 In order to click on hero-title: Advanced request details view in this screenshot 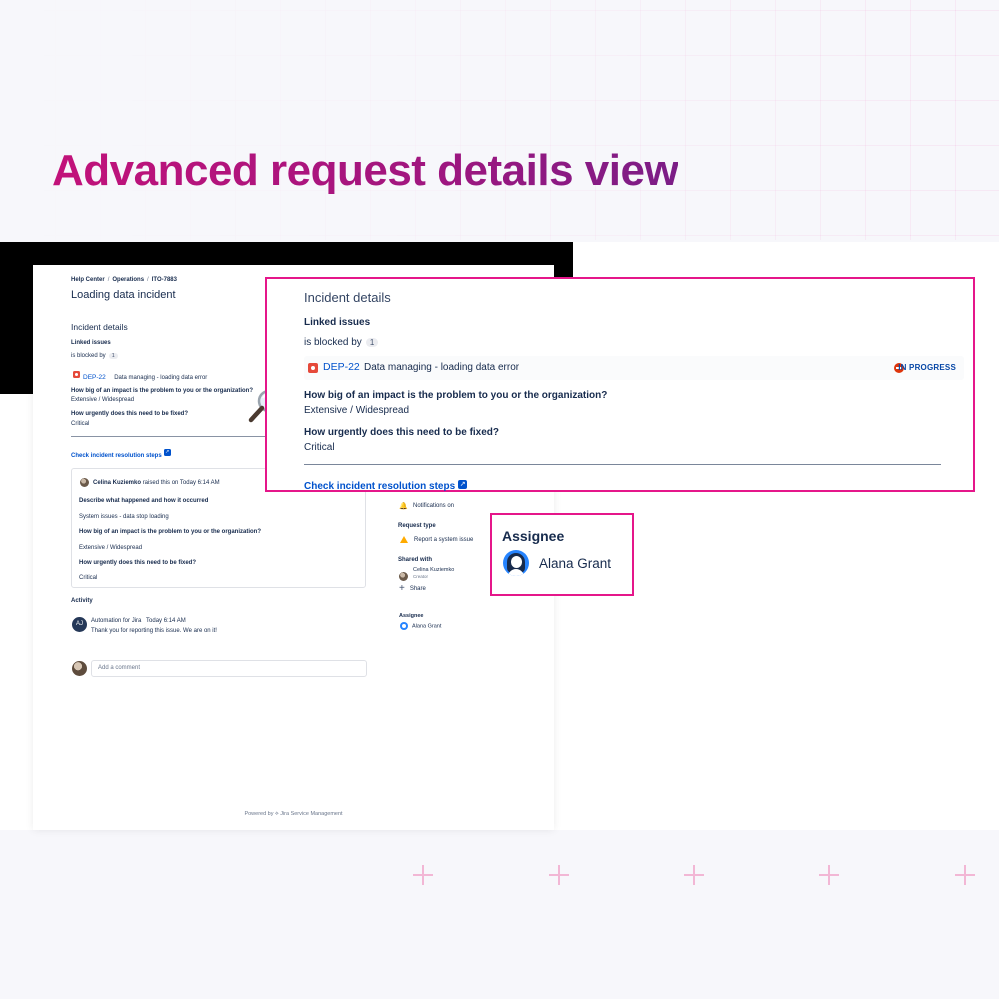, I will do `click(365, 170)`.